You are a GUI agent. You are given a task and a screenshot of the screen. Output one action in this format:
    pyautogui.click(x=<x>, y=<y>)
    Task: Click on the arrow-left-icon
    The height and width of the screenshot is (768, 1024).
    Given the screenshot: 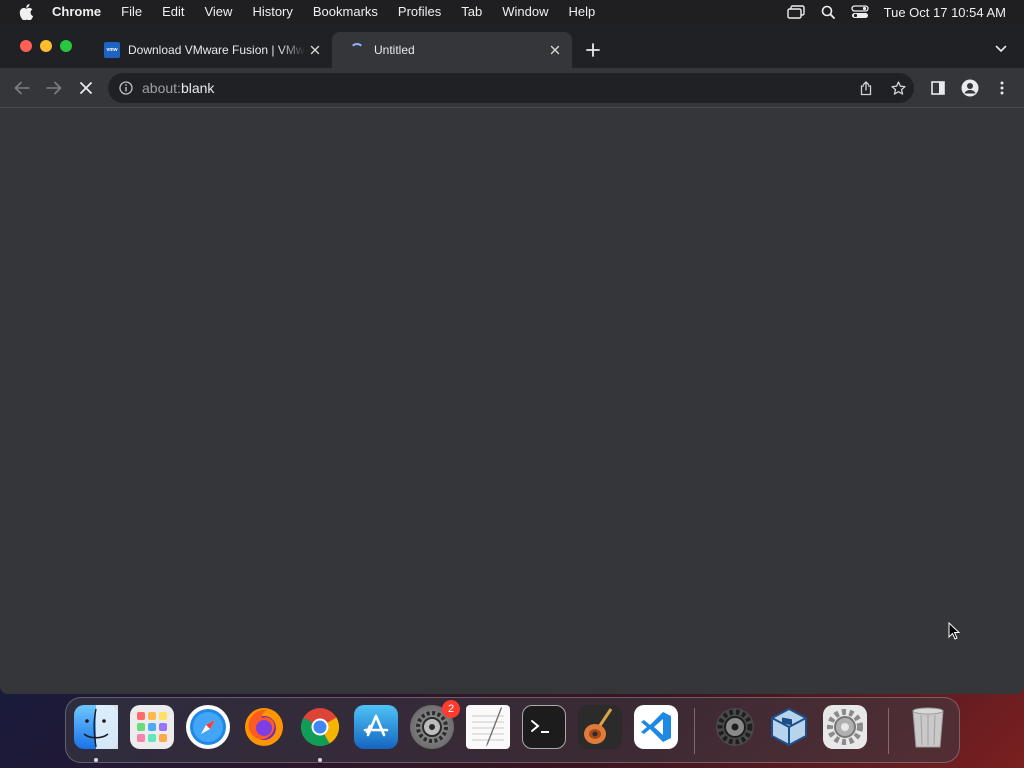 What is the action you would take?
    pyautogui.click(x=22, y=88)
    